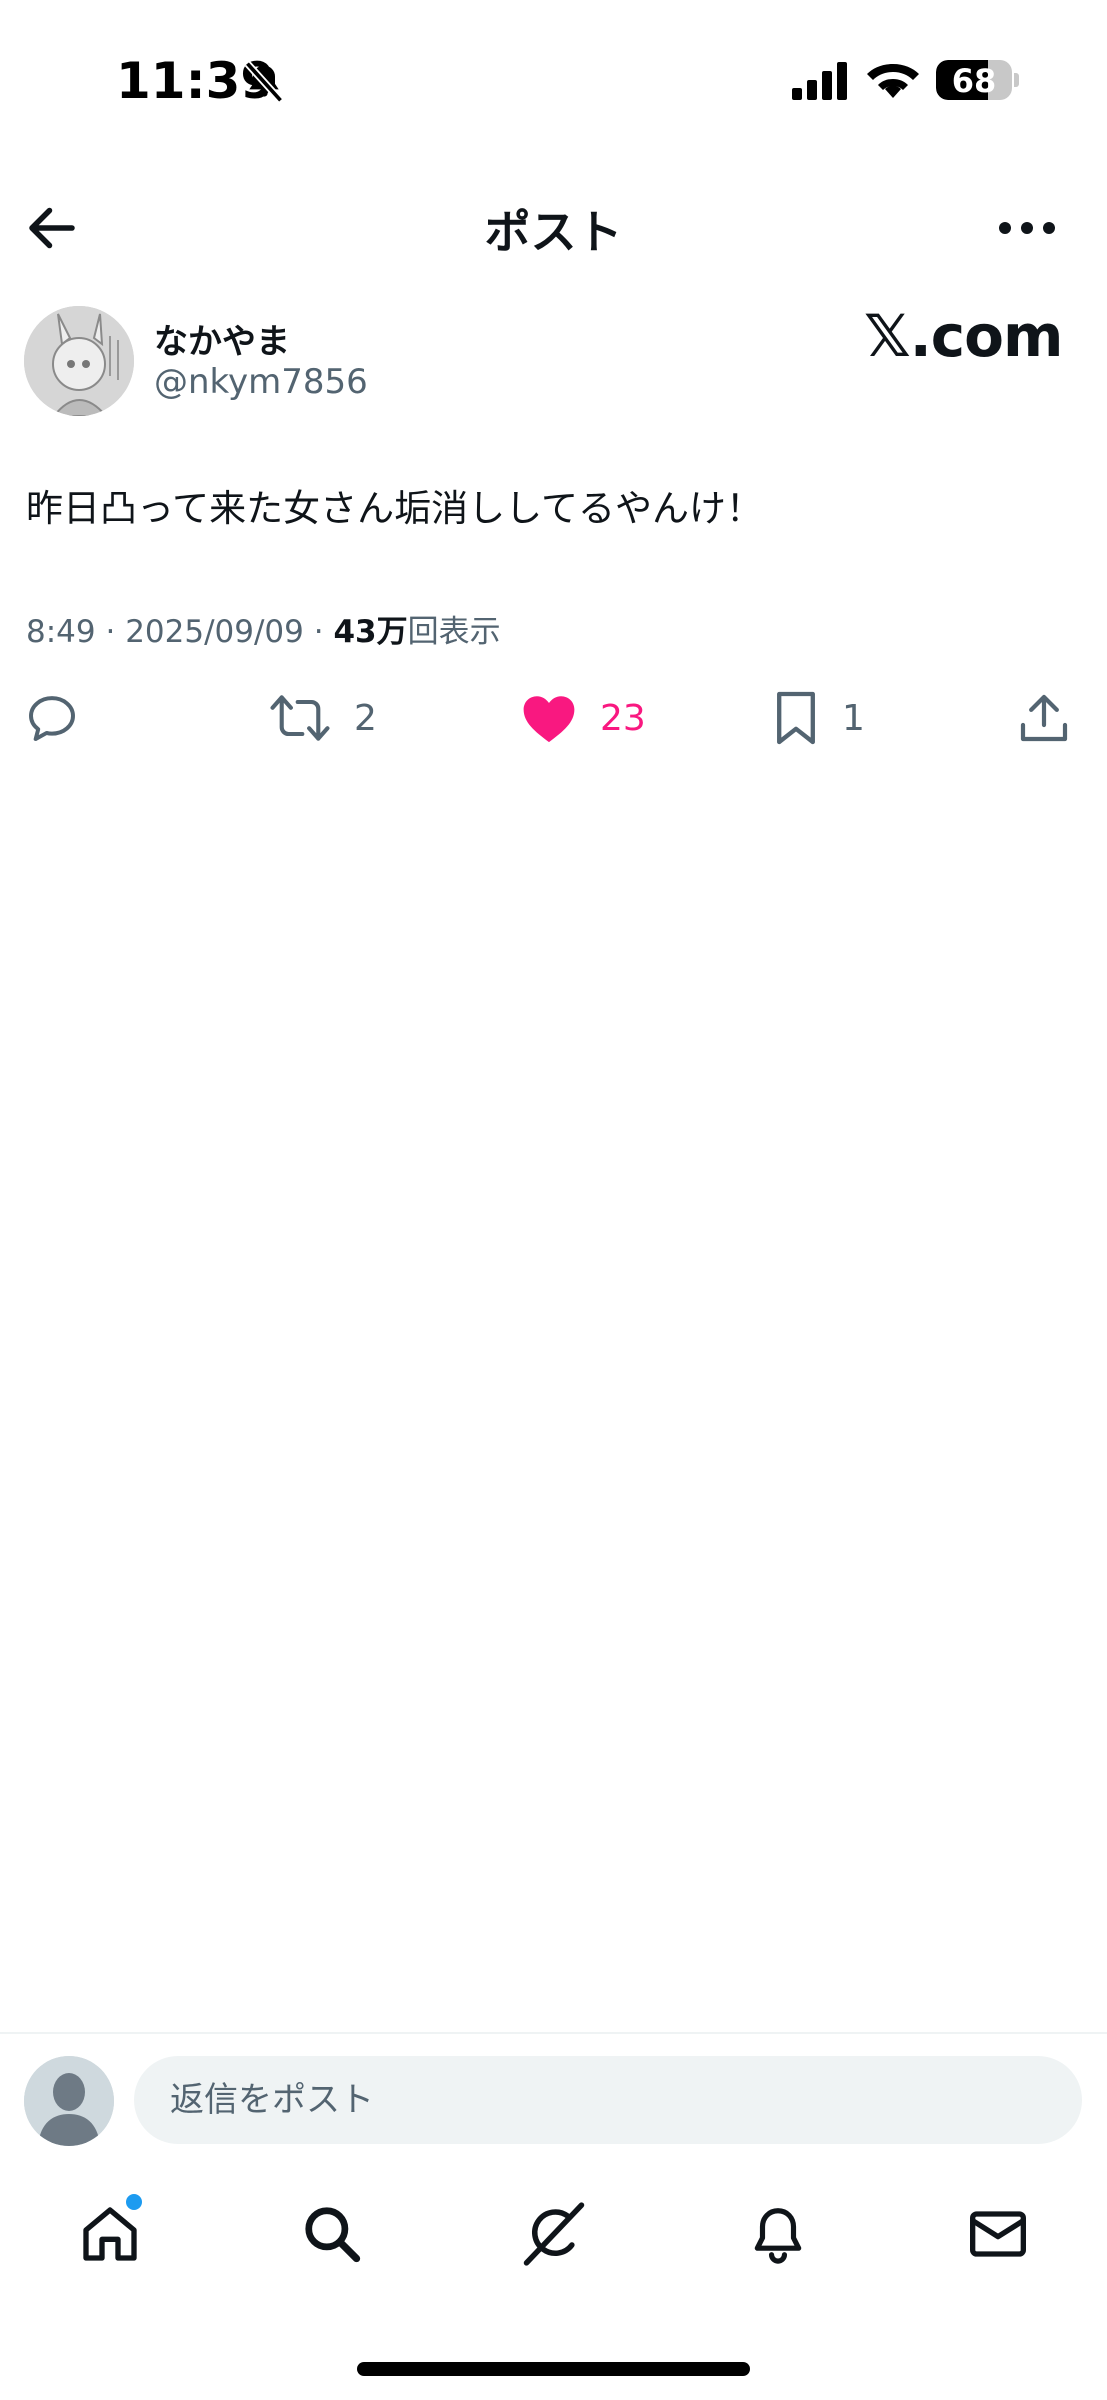 The width and height of the screenshot is (1107, 2400). Describe the element at coordinates (853, 718) in the screenshot. I see `bookmark-count: 1` at that location.